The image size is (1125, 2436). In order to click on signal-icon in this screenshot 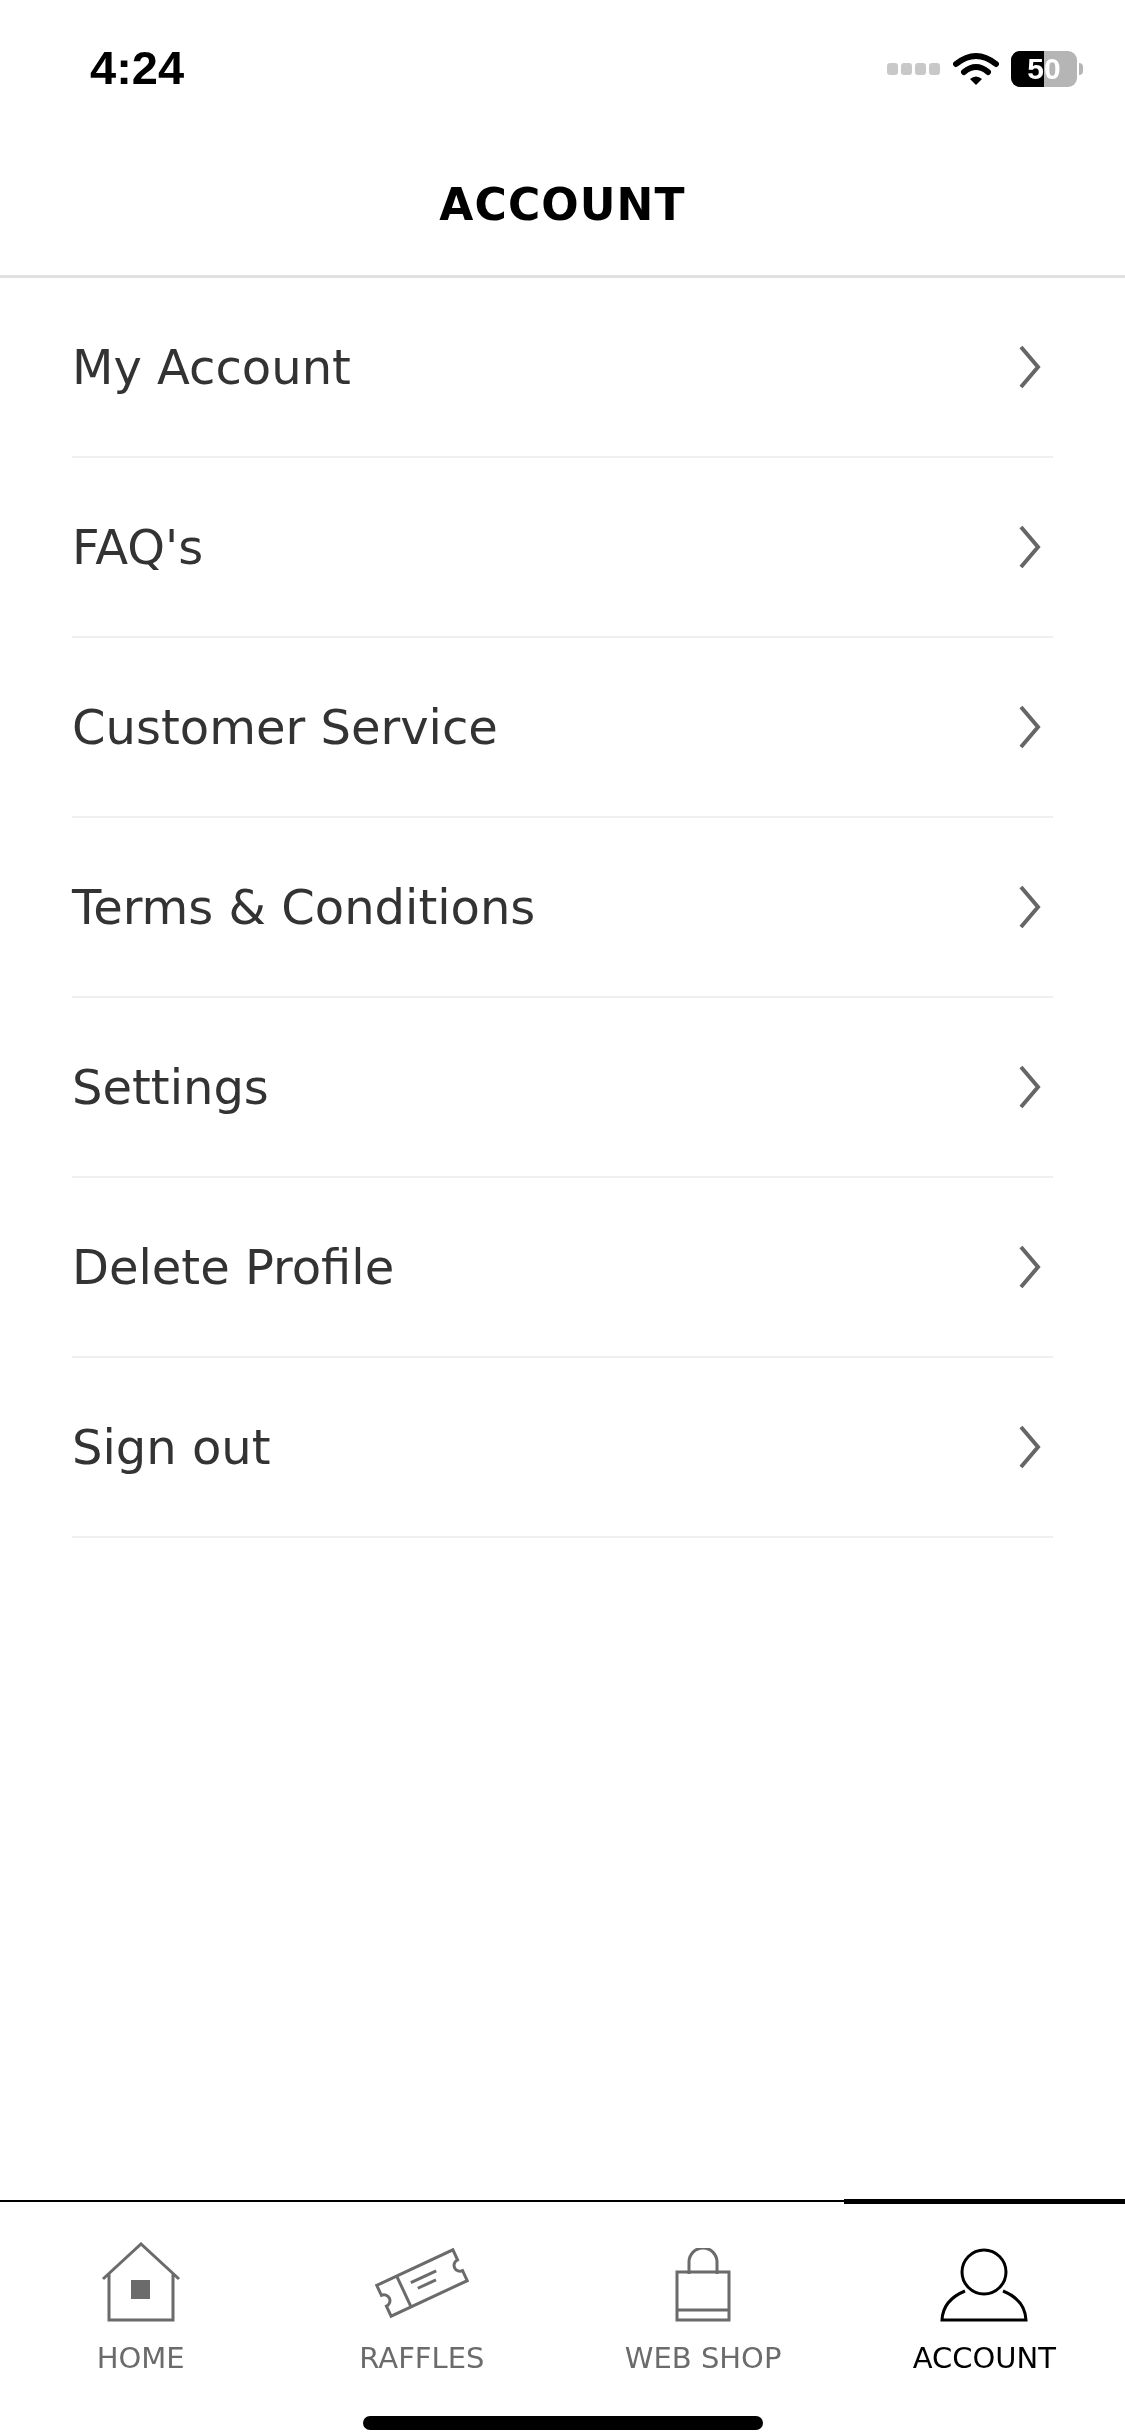, I will do `click(914, 68)`.